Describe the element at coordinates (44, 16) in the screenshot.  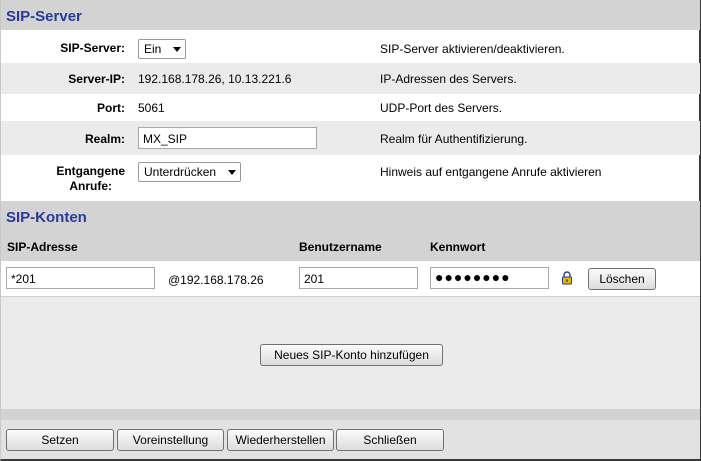
I see `sip-server-section-title: SIP-Server` at that location.